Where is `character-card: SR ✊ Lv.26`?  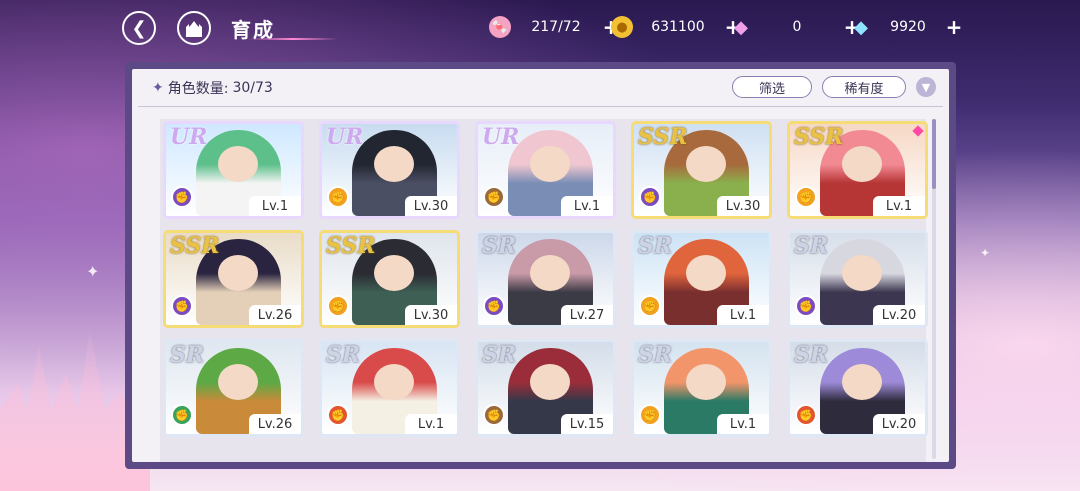
character-card: SR ✊ Lv.26 is located at coordinates (233, 388).